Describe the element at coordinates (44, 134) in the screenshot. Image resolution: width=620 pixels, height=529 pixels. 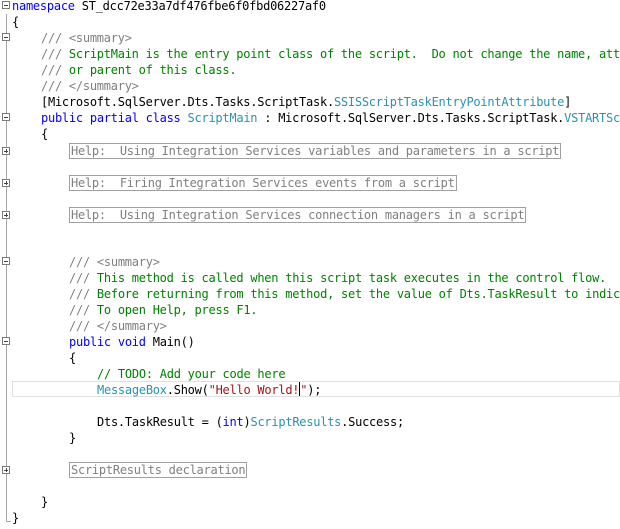
I see `class-open-brace: {` at that location.